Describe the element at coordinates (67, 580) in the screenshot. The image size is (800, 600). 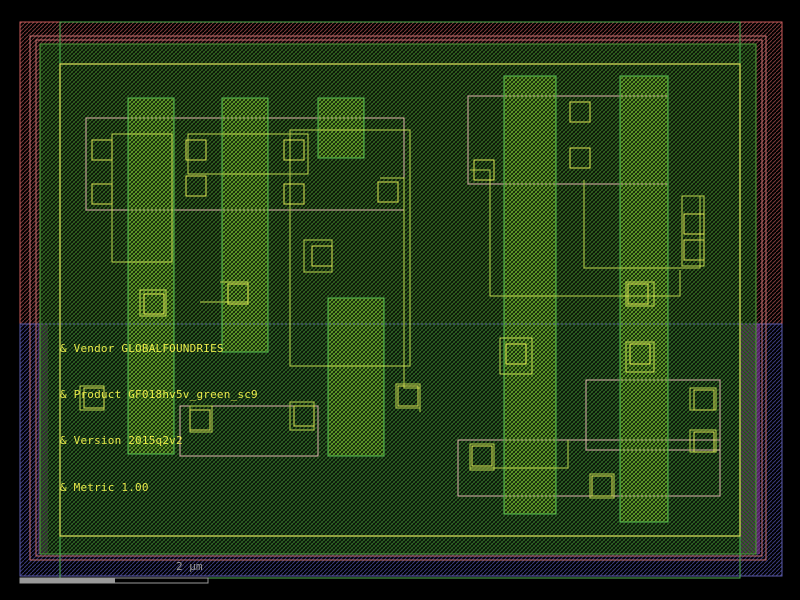
I see `scale-bar-filled` at that location.